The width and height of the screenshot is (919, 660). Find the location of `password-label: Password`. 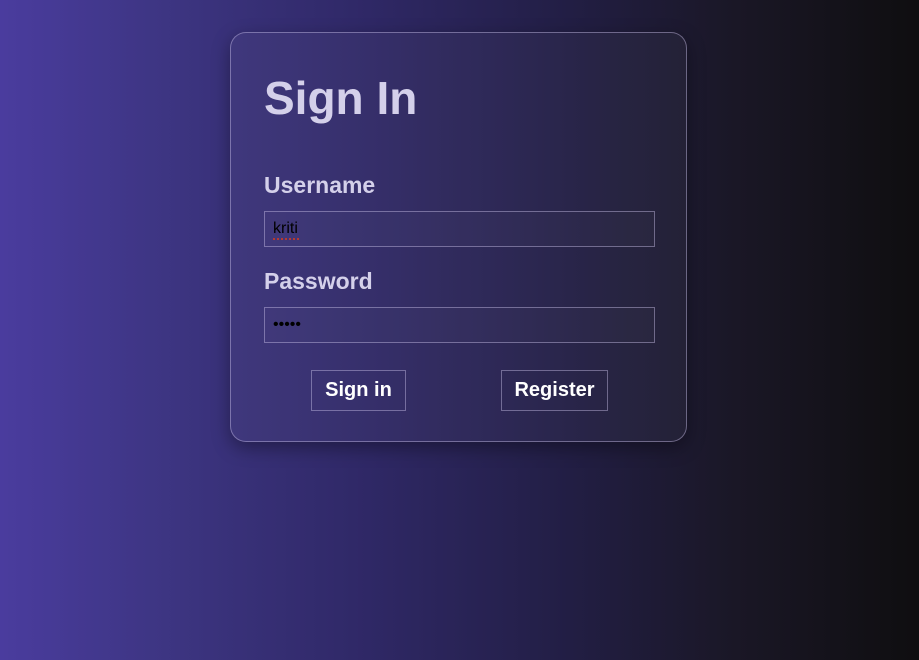

password-label: Password is located at coordinates (318, 281).